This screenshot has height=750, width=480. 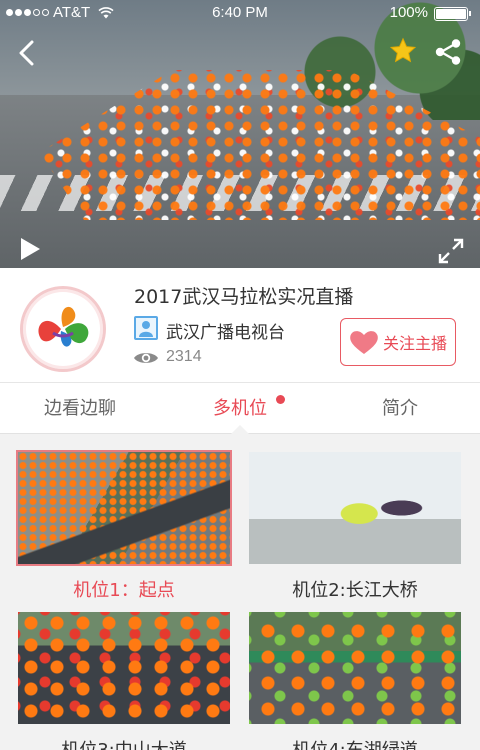 I want to click on follow-button: 关注主播, so click(x=398, y=342).